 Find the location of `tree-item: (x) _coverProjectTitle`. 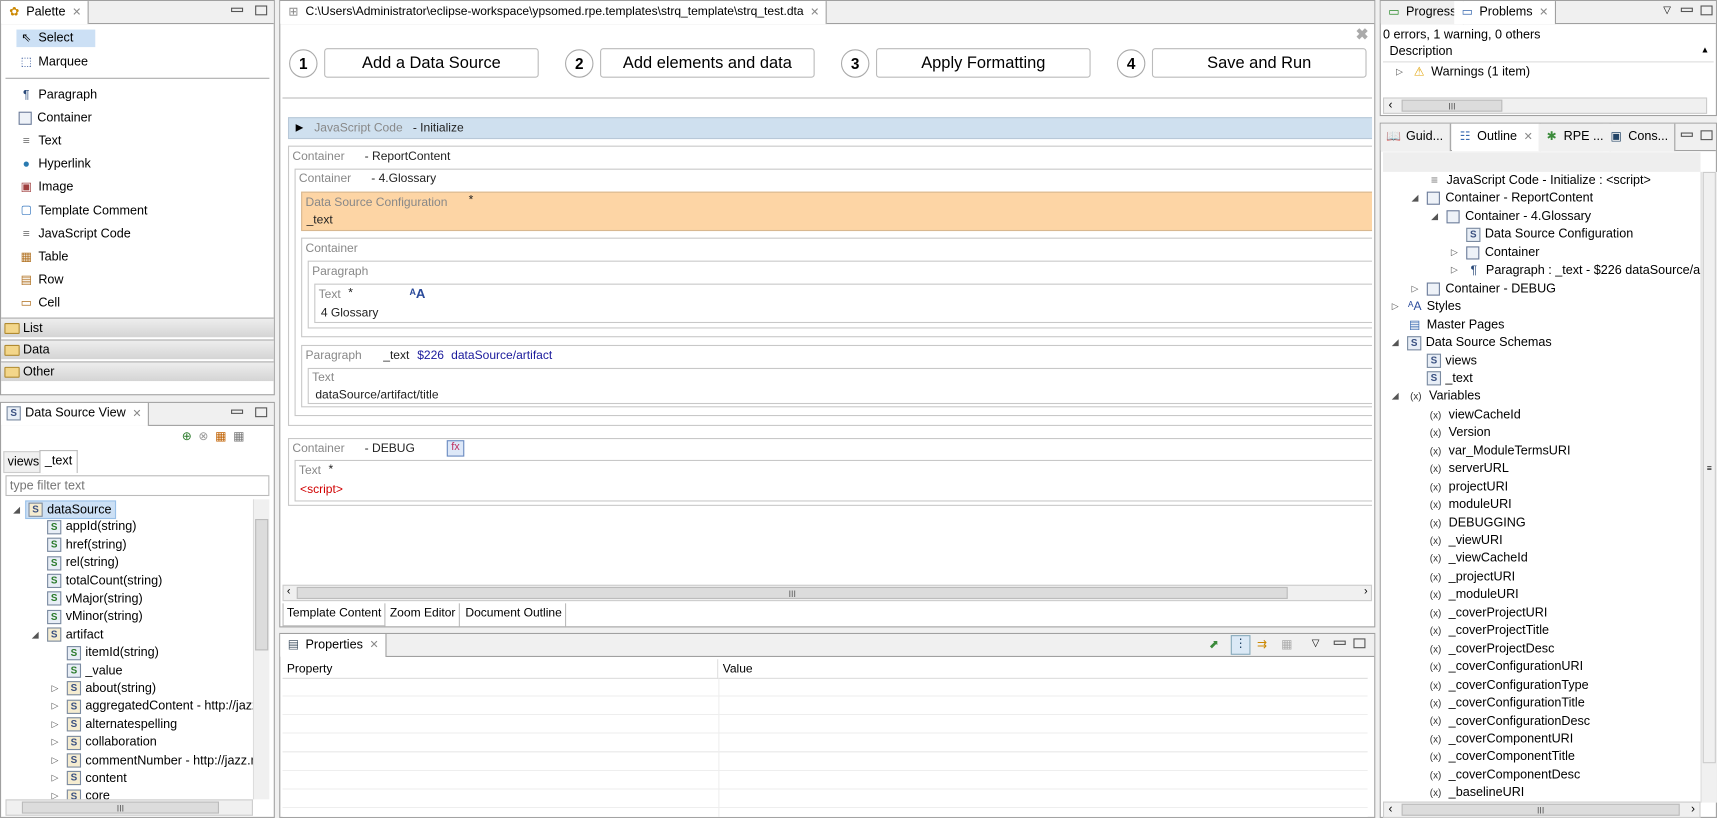

tree-item: (x) _coverProjectTitle is located at coordinates (1487, 631).